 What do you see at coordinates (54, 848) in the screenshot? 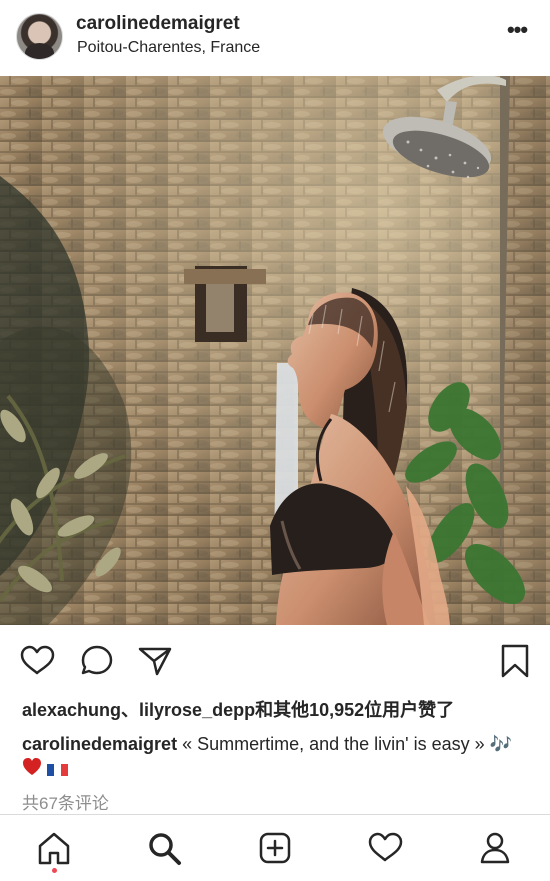
I see `home-icon` at bounding box center [54, 848].